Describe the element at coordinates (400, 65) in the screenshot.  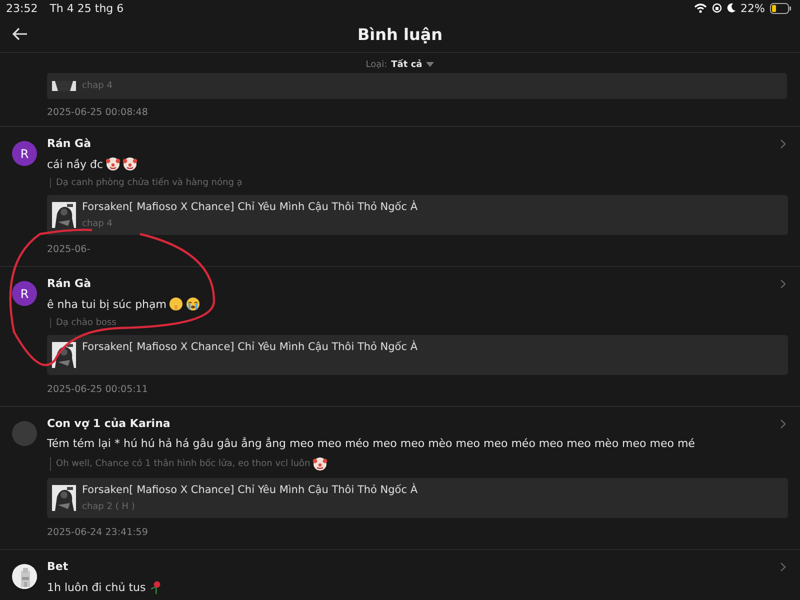
I see `filter-dropdown: Loại: Tất cả` at that location.